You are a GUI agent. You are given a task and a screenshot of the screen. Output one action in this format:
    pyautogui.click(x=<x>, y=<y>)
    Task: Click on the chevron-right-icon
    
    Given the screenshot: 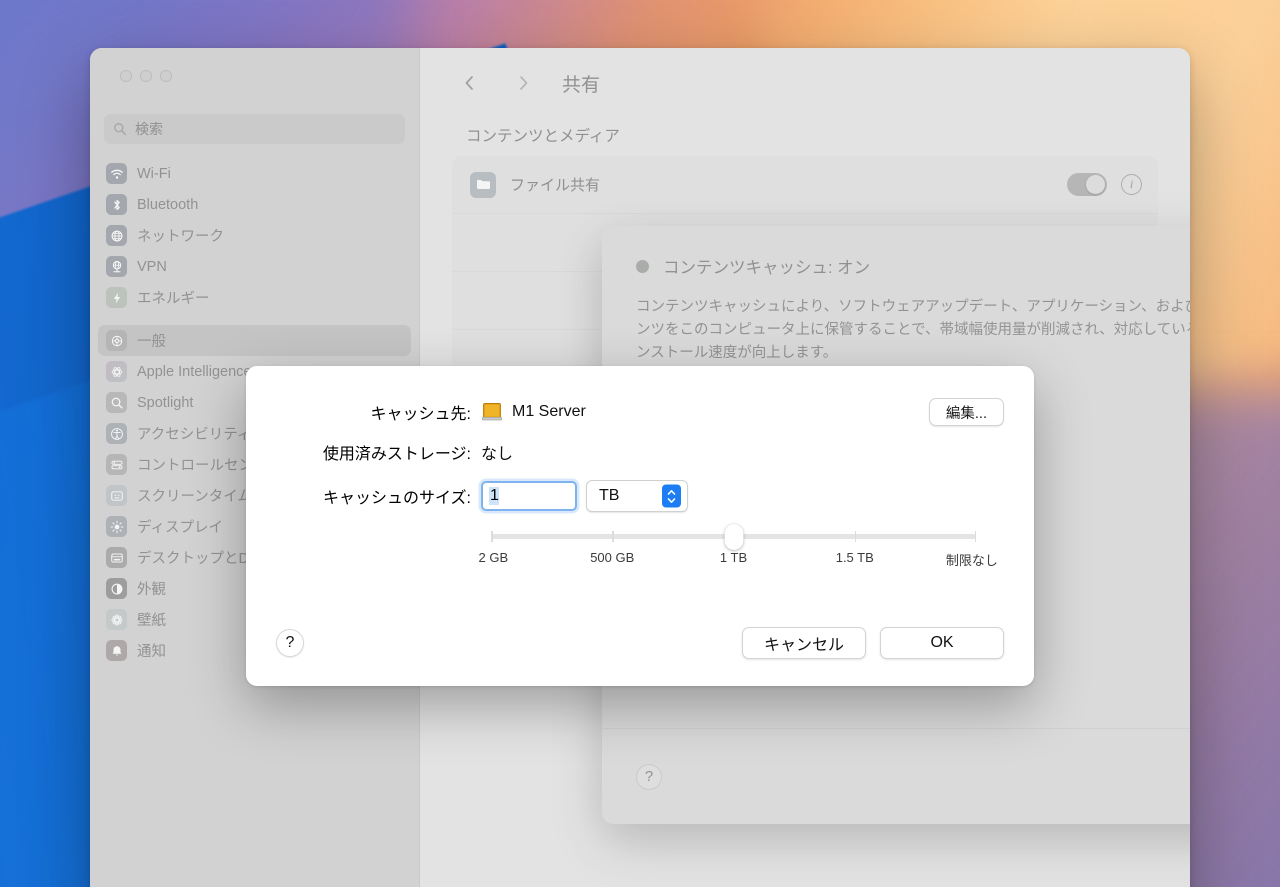 What is the action you would take?
    pyautogui.click(x=523, y=83)
    